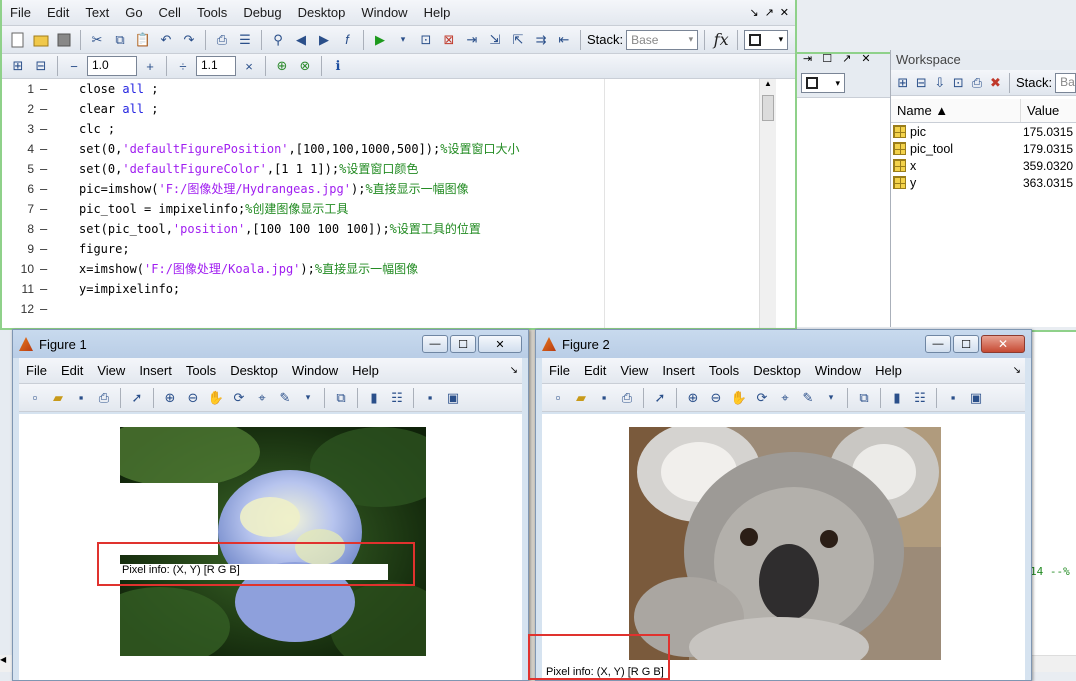 This screenshot has height=681, width=1076. I want to click on menu-insert: Insert, so click(678, 370).